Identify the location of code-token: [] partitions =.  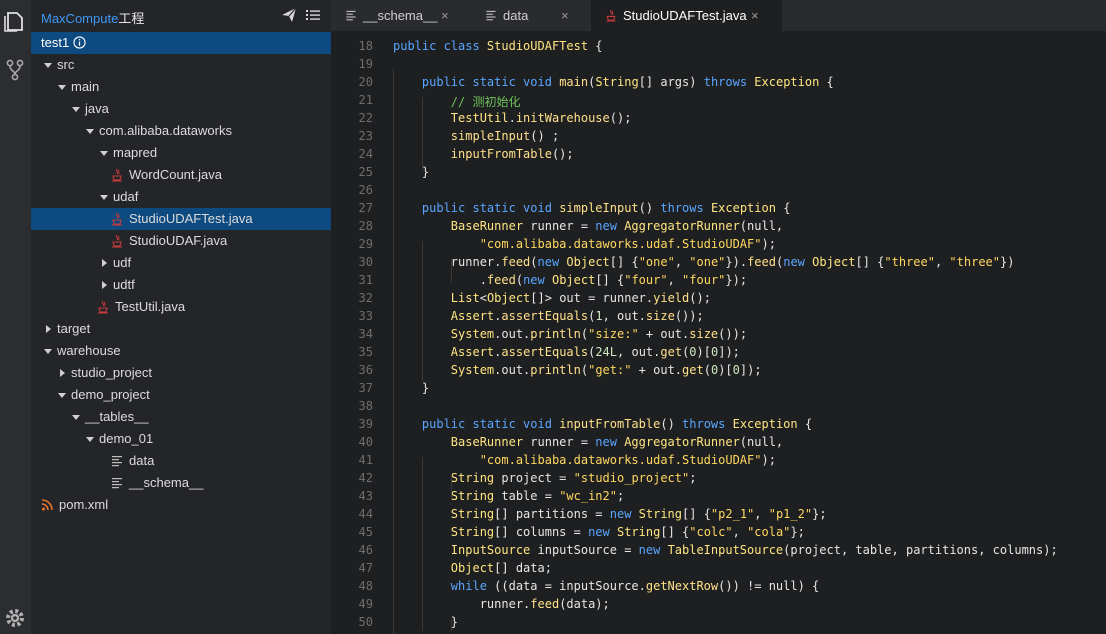
(552, 514).